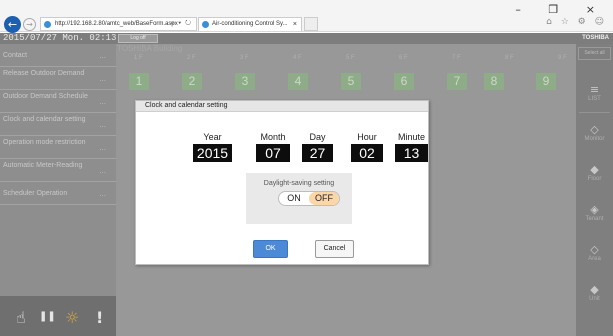  Describe the element at coordinates (298, 81) in the screenshot. I see `floor-button-4: 4` at that location.